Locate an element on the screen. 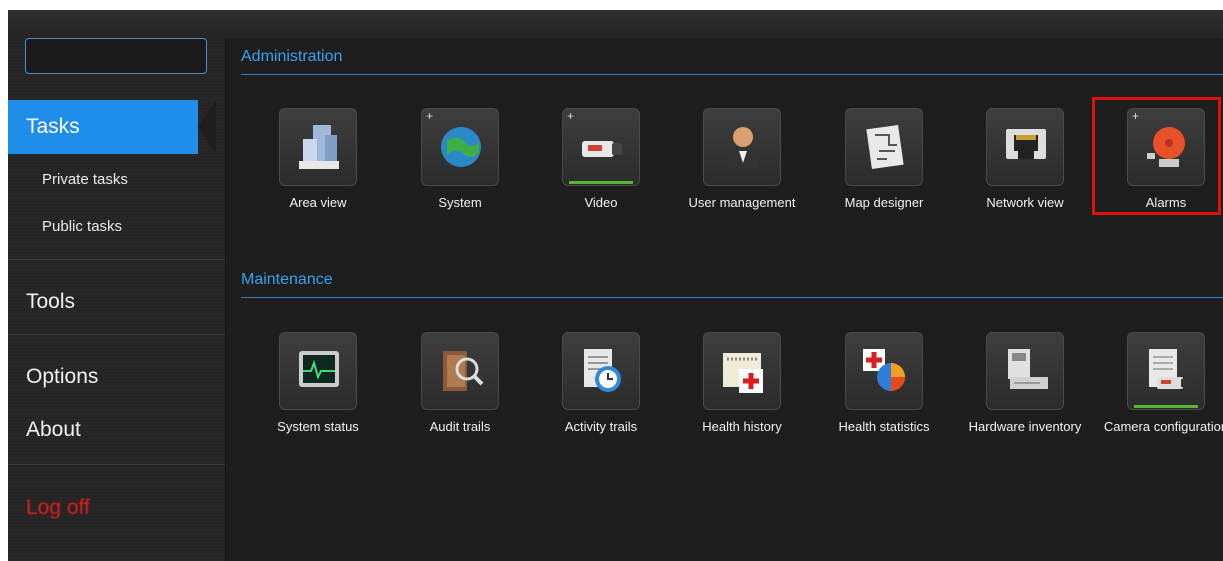  camera-icon: + is located at coordinates (601, 147).